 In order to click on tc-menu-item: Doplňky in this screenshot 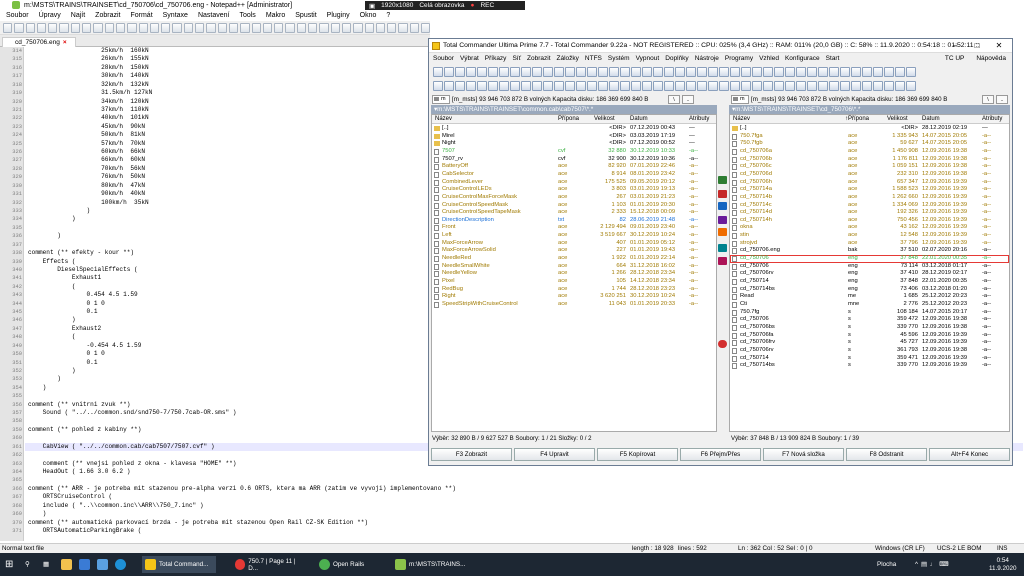, I will do `click(676, 58)`.